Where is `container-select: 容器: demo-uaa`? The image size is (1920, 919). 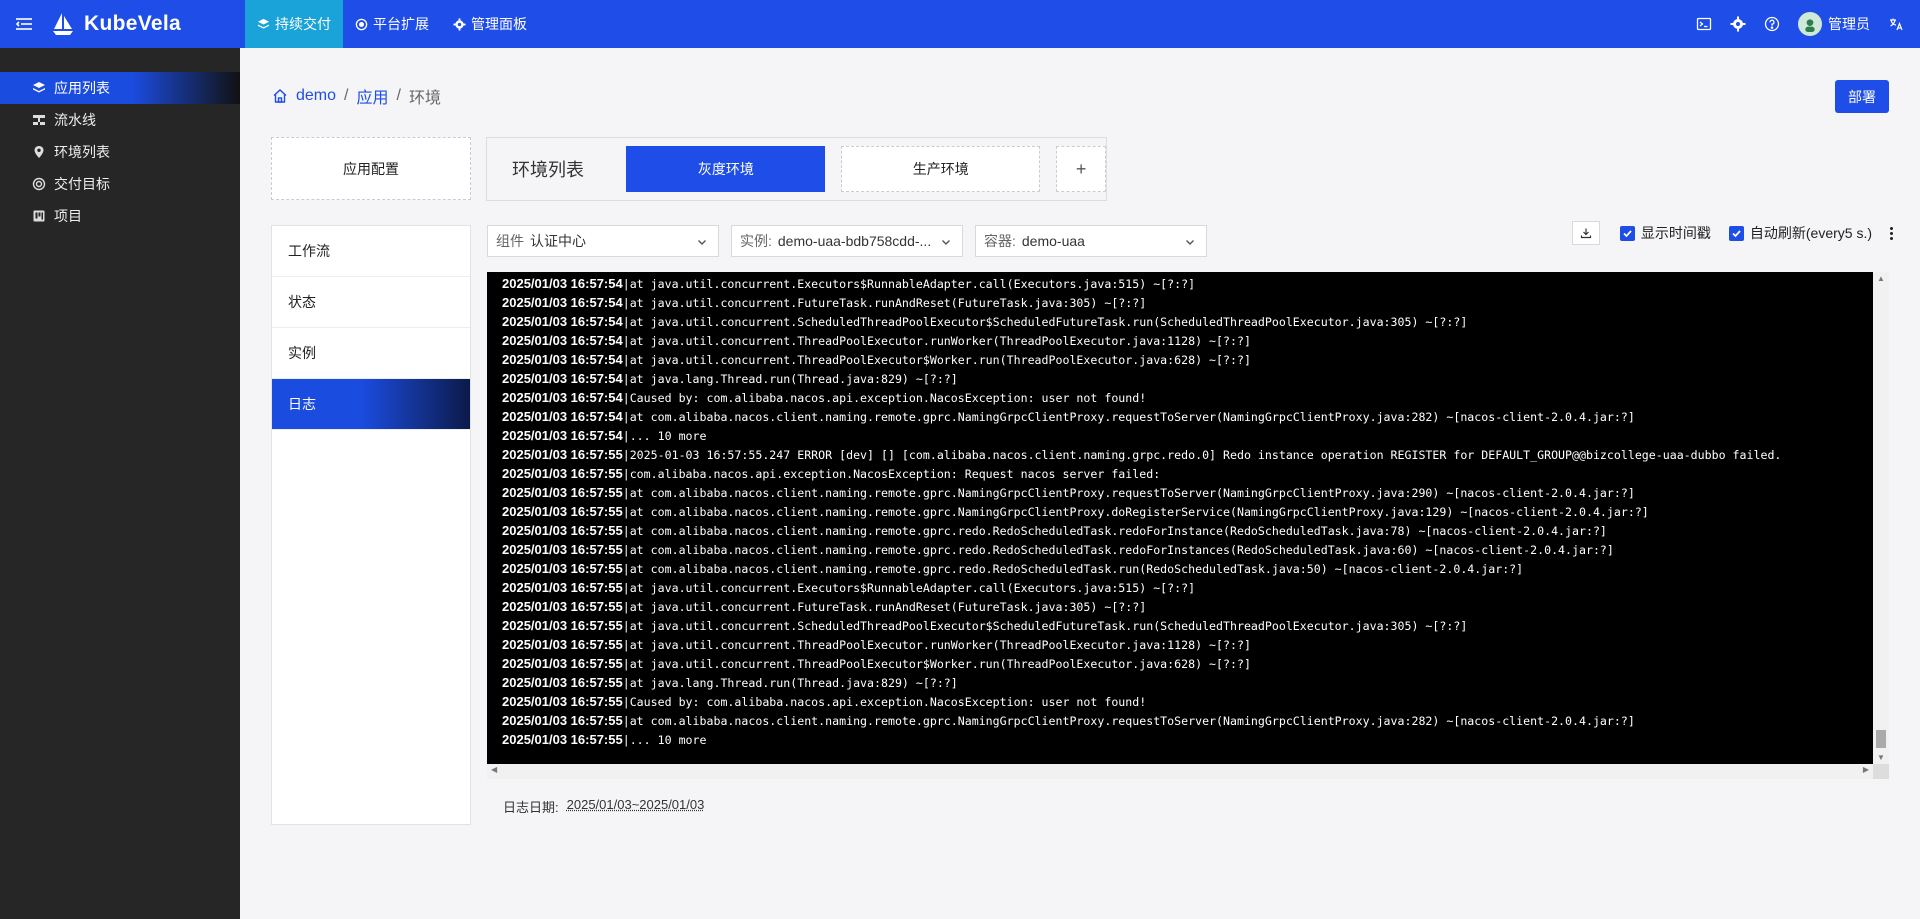
container-select: 容器: demo-uaa is located at coordinates (1091, 241).